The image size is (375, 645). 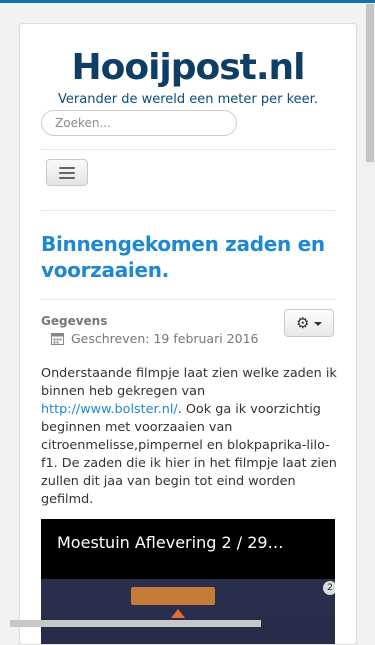 I want to click on date-prefix: Geschreven:, so click(x=110, y=338).